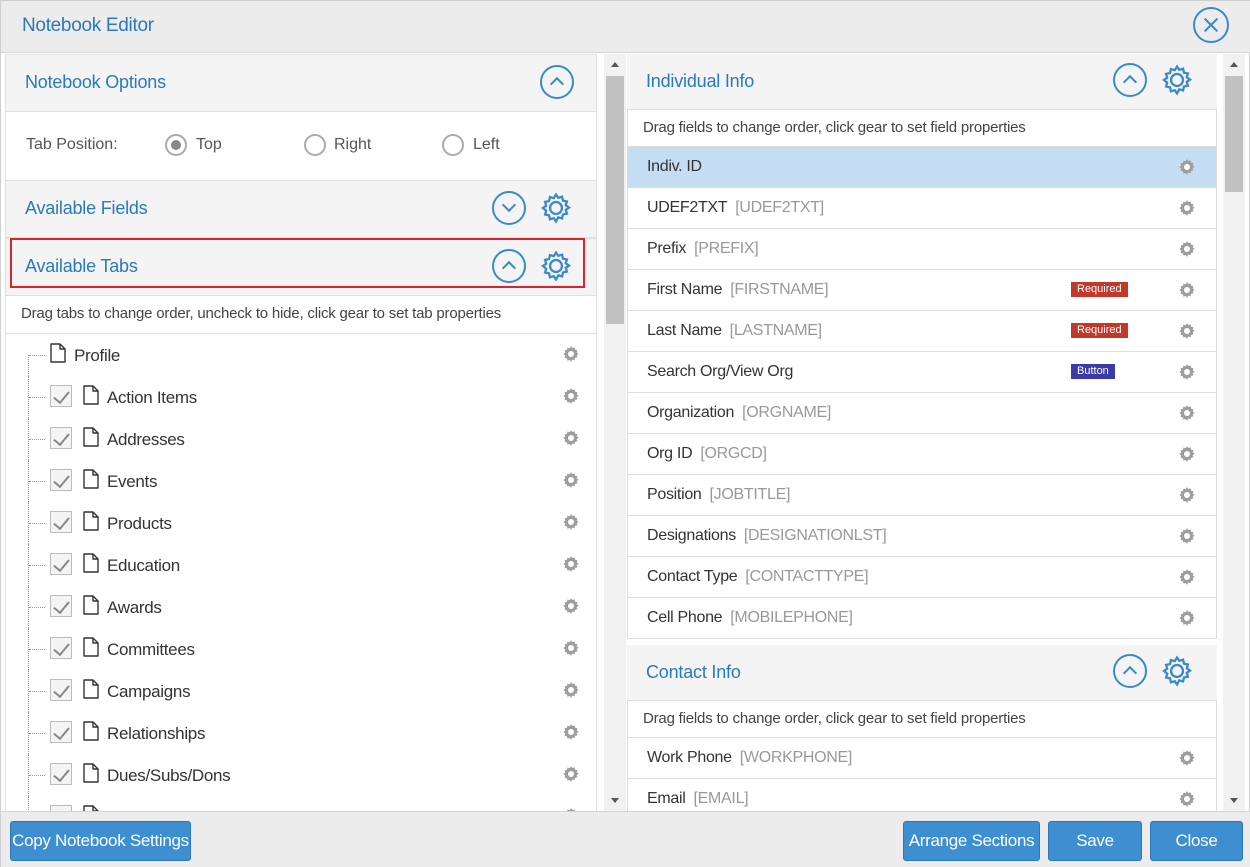 This screenshot has height=867, width=1250. Describe the element at coordinates (301, 209) in the screenshot. I see `available-fields-header: Available Fields` at that location.